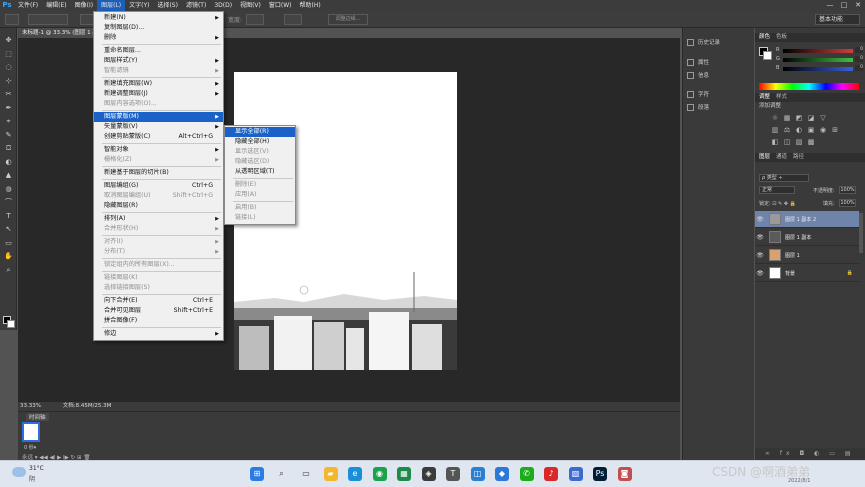 This screenshot has height=487, width=865. I want to click on adjustment-icon: ▽, so click(823, 118).